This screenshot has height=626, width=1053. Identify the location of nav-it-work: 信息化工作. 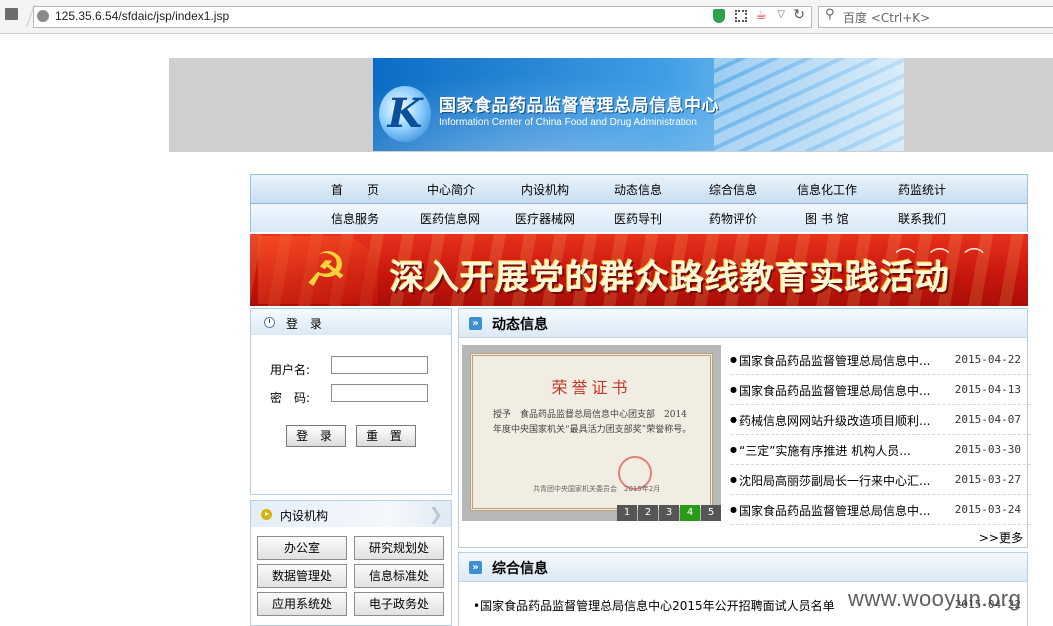
(827, 189).